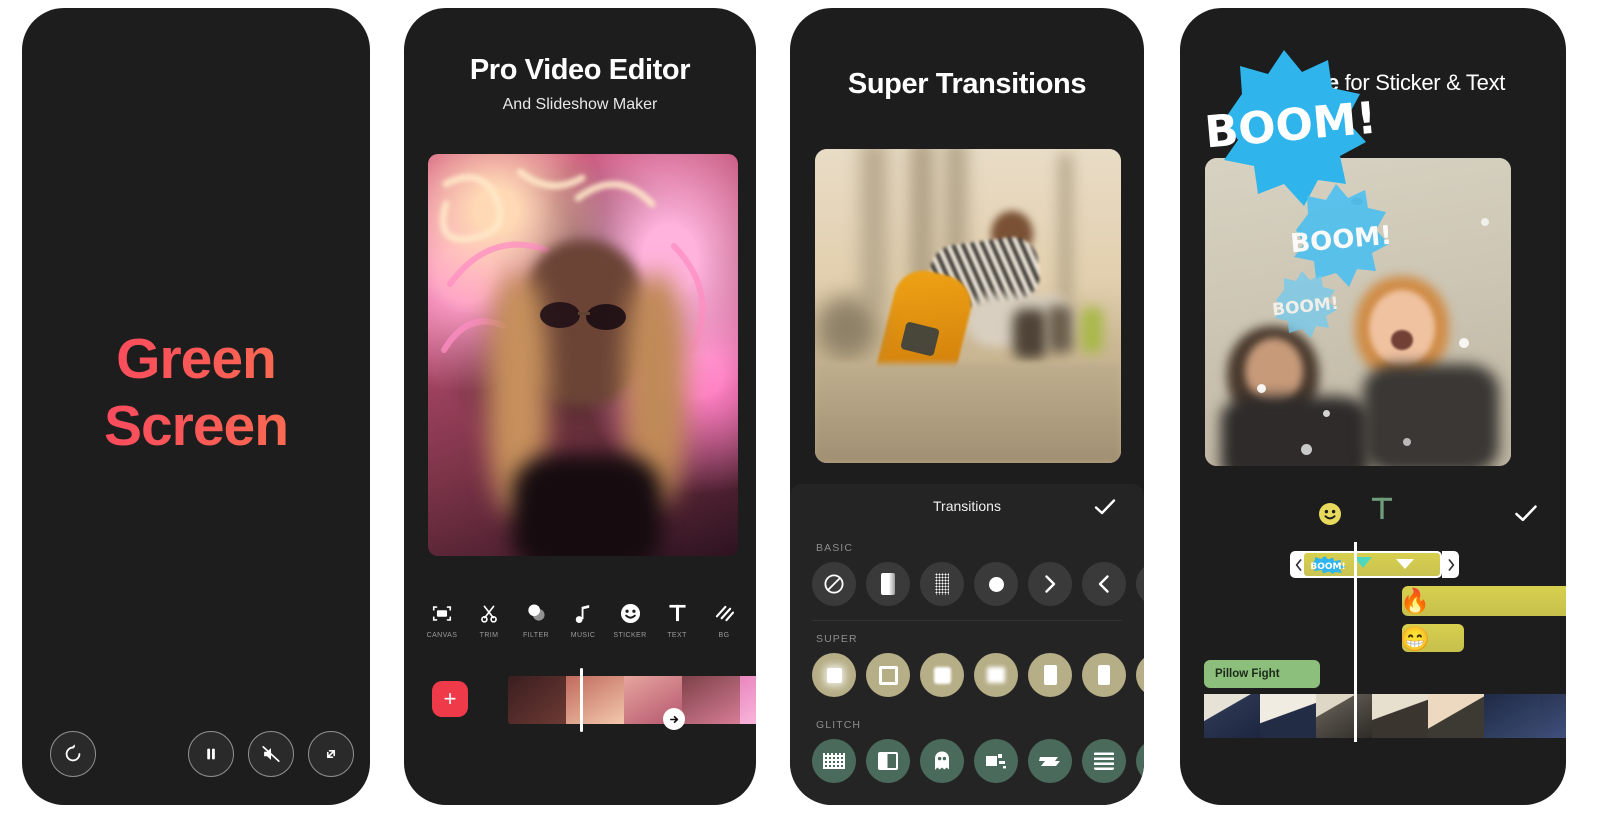 The image size is (1600, 813). I want to click on glitch-scanline, so click(1104, 761).